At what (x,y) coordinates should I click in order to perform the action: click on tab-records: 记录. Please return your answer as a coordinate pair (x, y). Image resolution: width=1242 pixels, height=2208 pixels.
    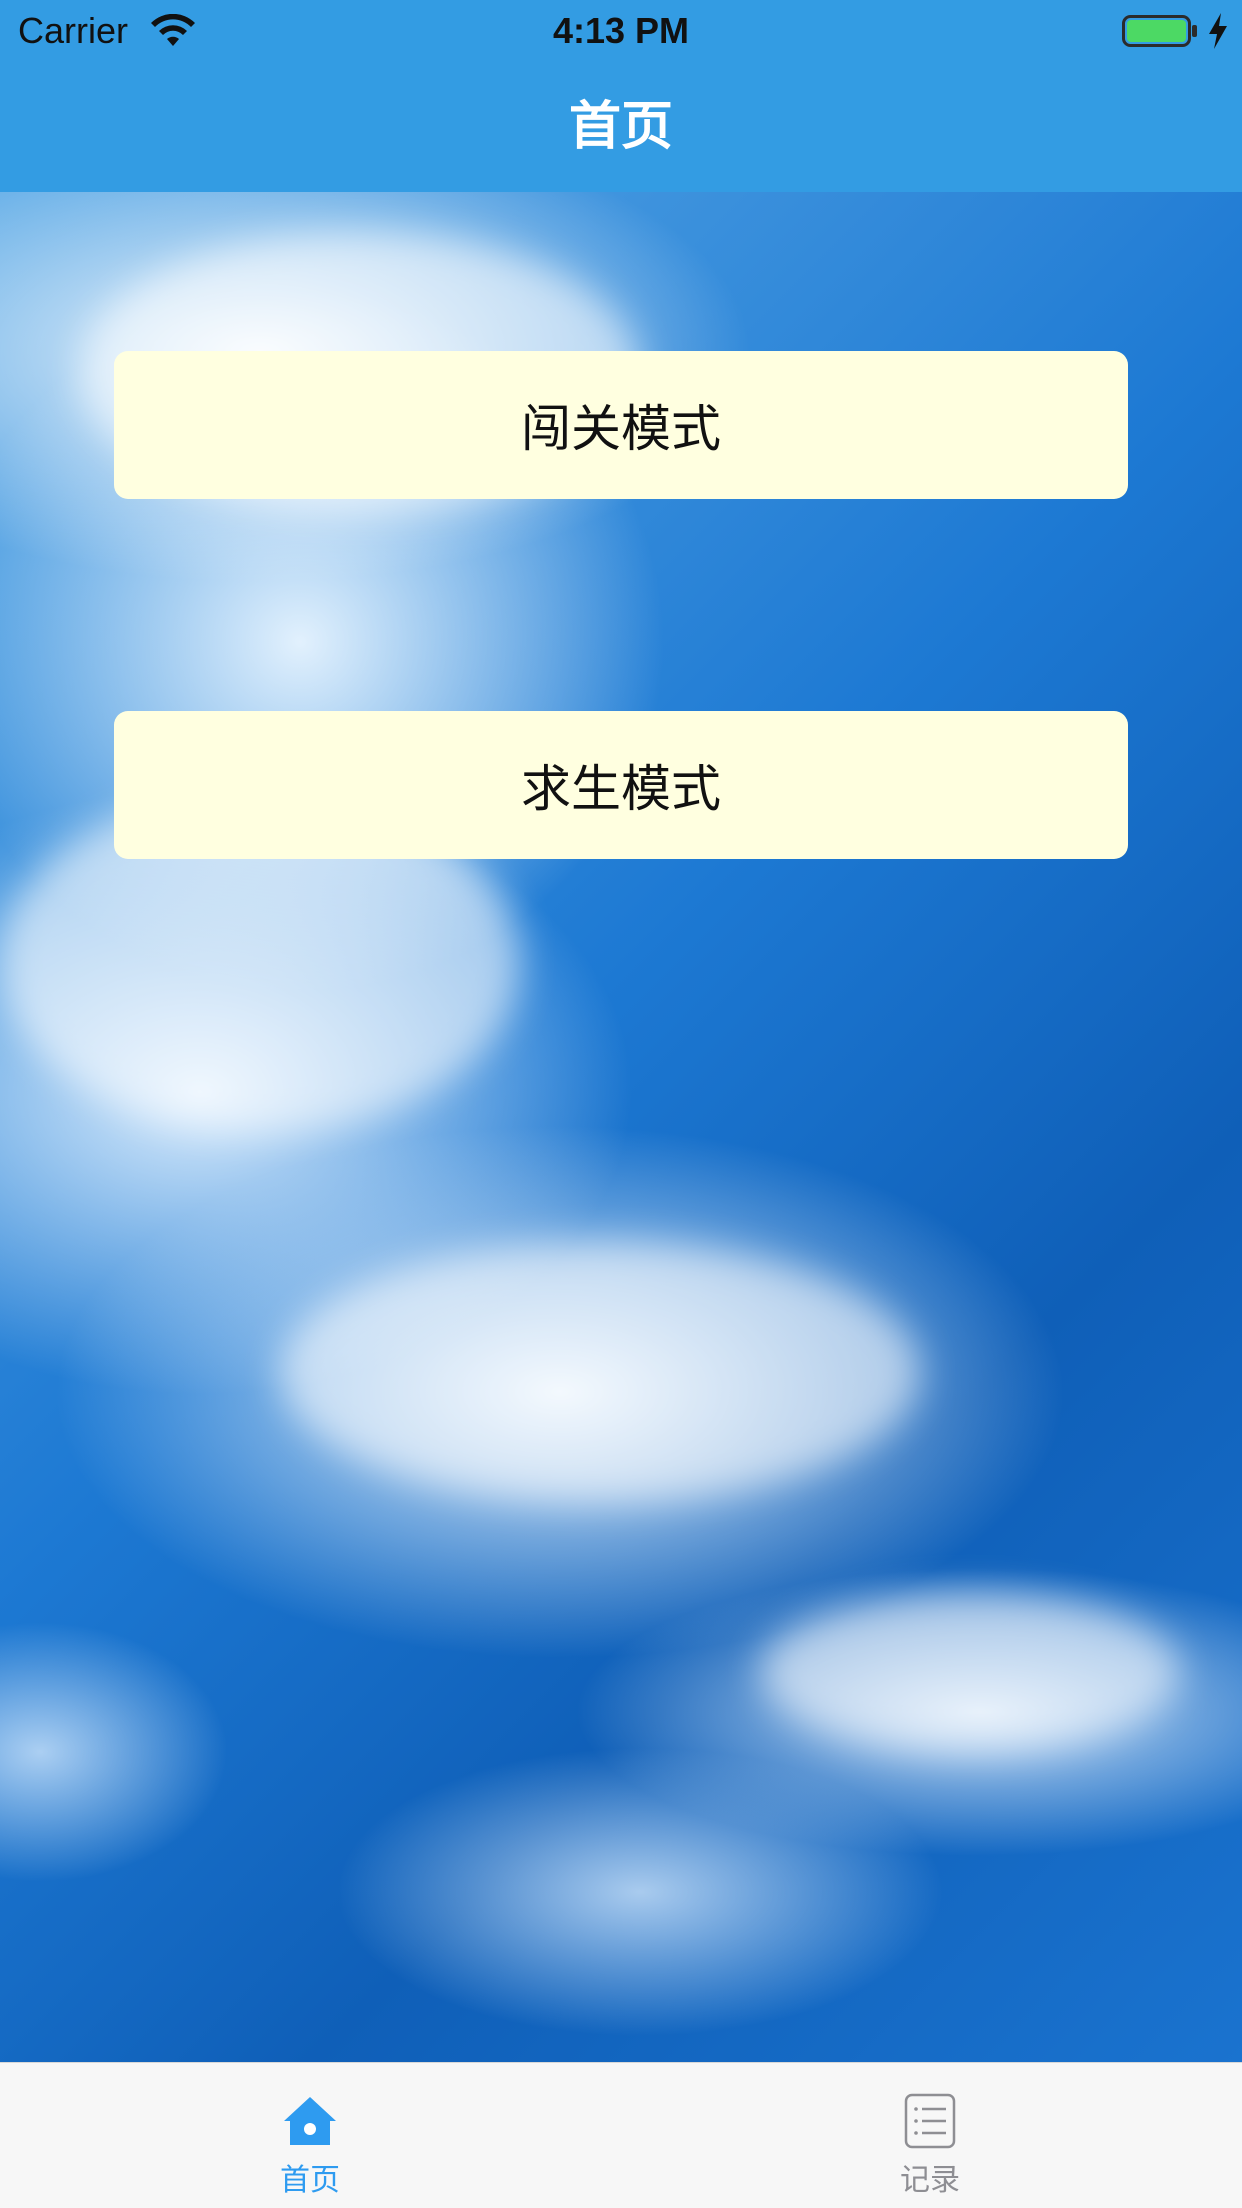
    Looking at the image, I should click on (930, 2135).